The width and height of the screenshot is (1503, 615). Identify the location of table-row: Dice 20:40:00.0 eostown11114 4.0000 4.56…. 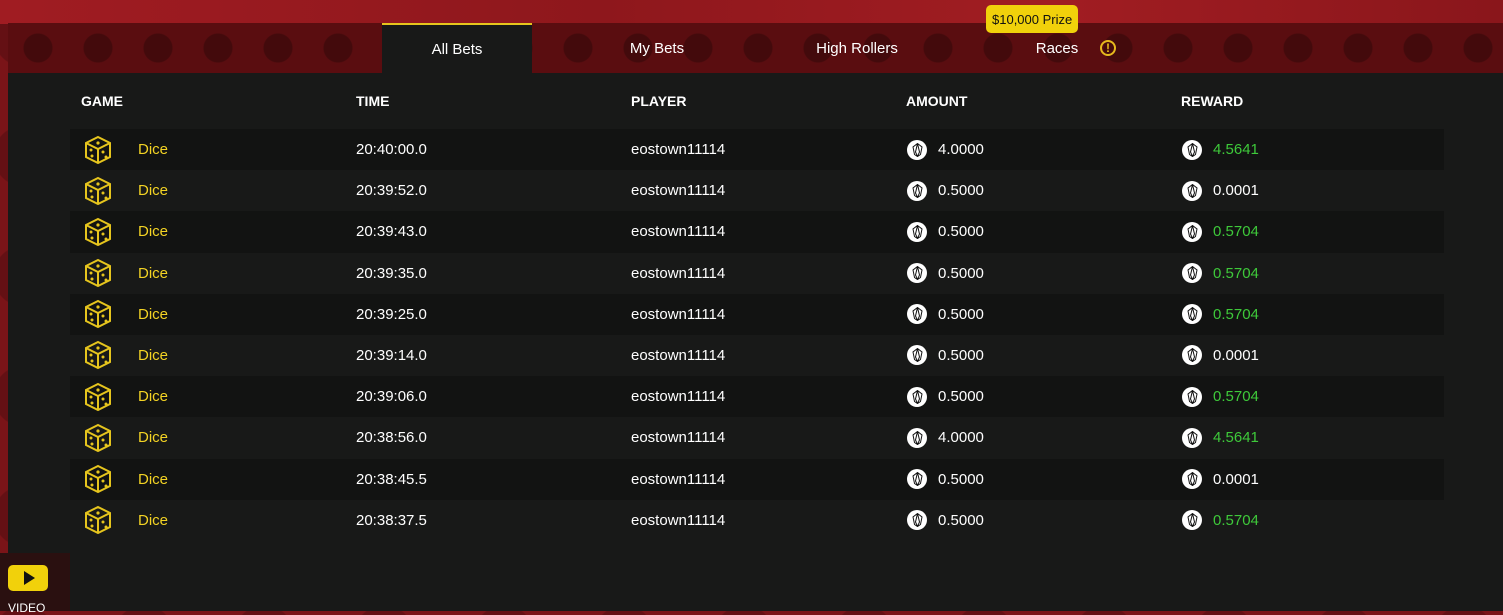
(757, 150).